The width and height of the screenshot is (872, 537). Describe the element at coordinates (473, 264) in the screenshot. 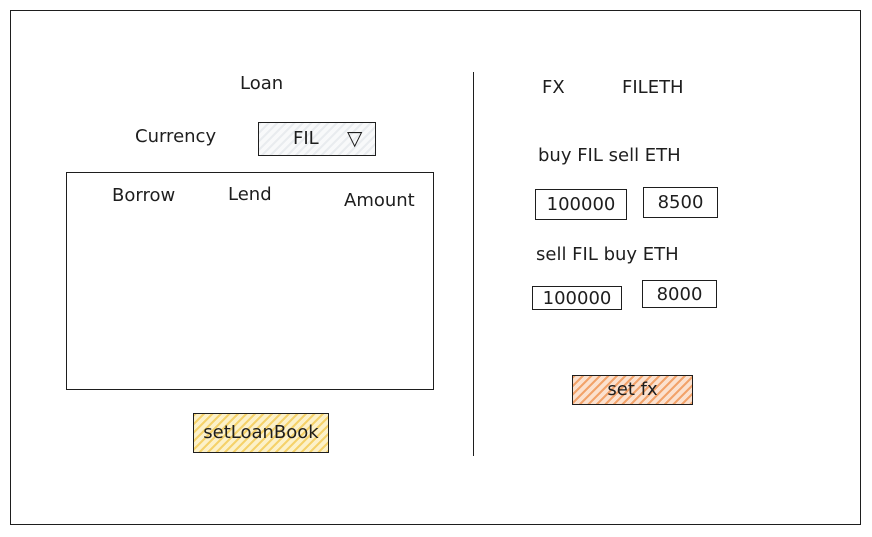

I see `section-divider` at that location.